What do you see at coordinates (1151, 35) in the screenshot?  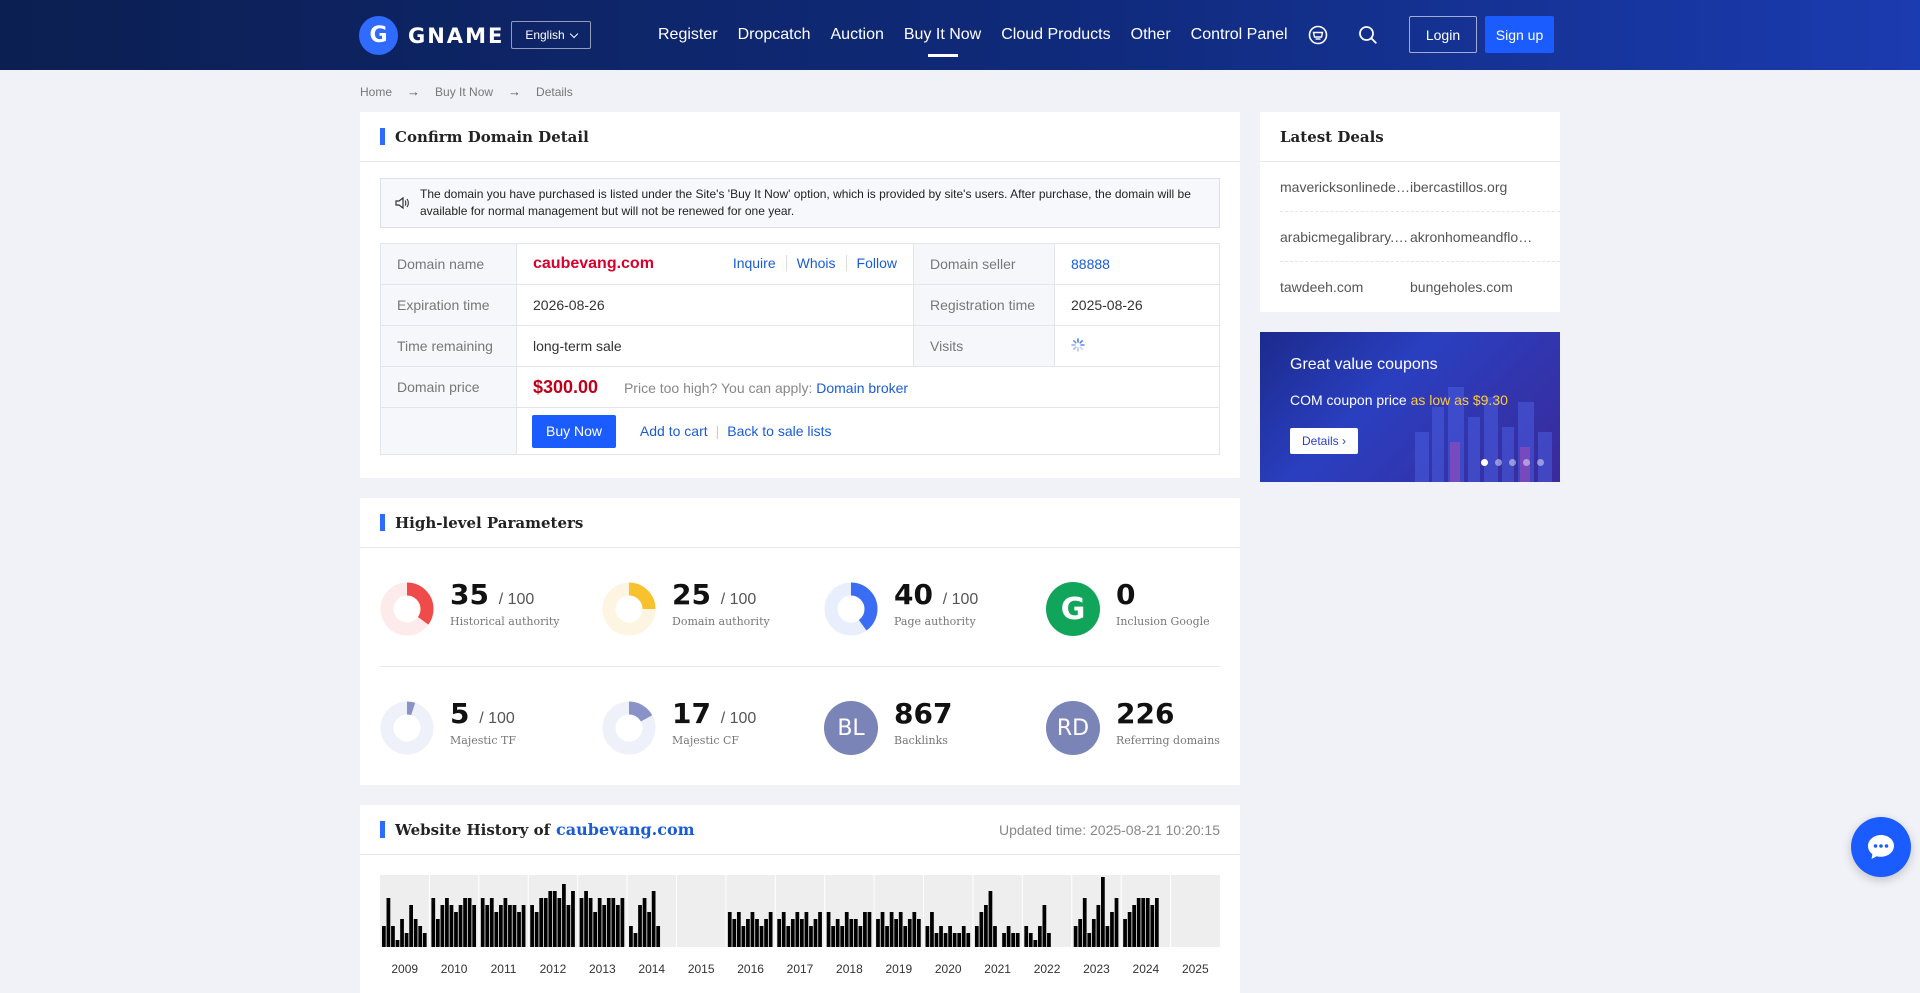 I see `nav-other: Other` at bounding box center [1151, 35].